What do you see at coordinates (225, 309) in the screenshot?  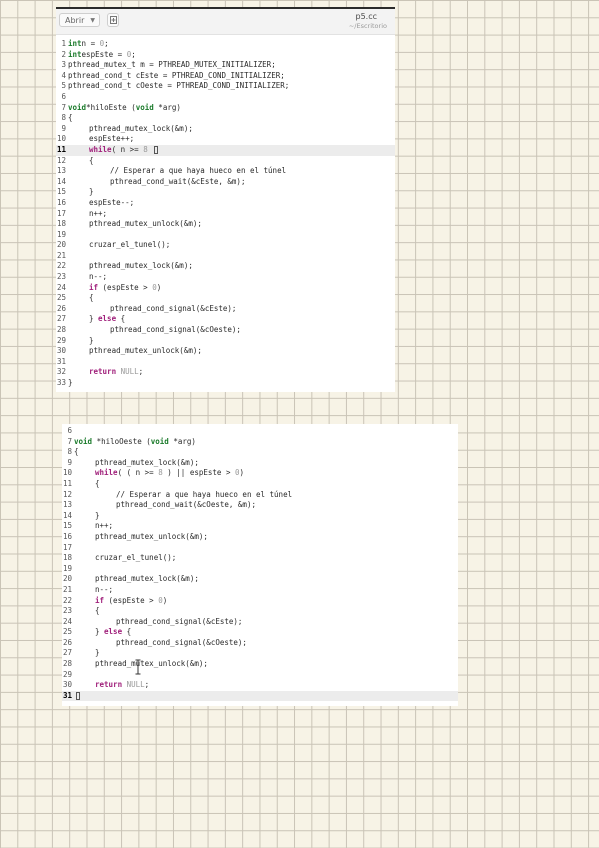 I see `code-line: 26 pthread_cond_signal(&cEste);` at bounding box center [225, 309].